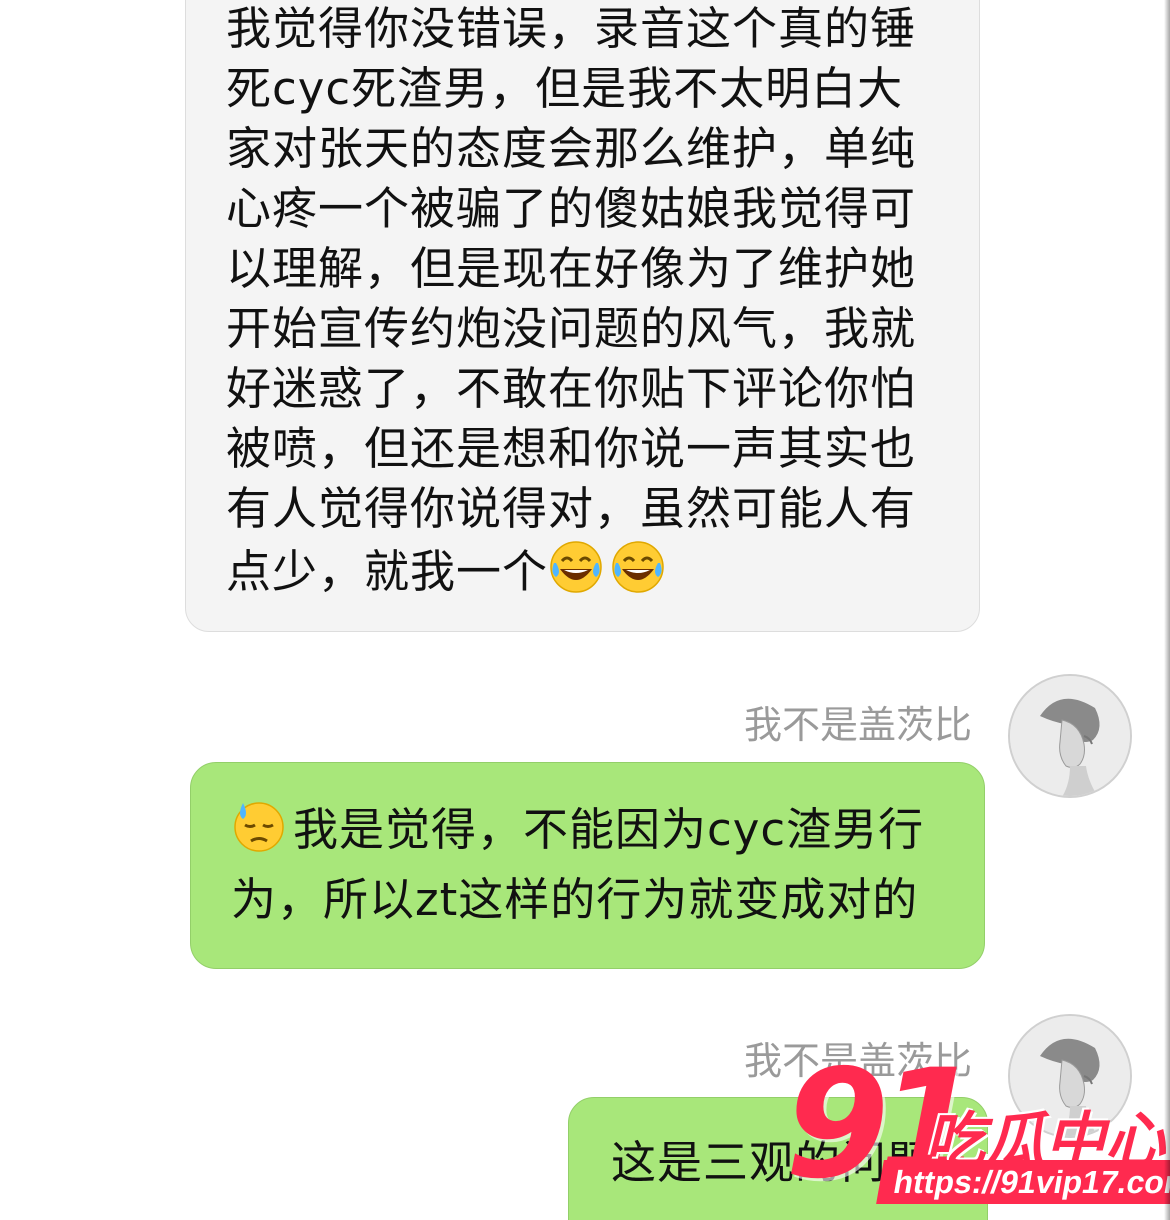 The width and height of the screenshot is (1170, 1220). Describe the element at coordinates (1070, 736) in the screenshot. I see `avatar` at that location.